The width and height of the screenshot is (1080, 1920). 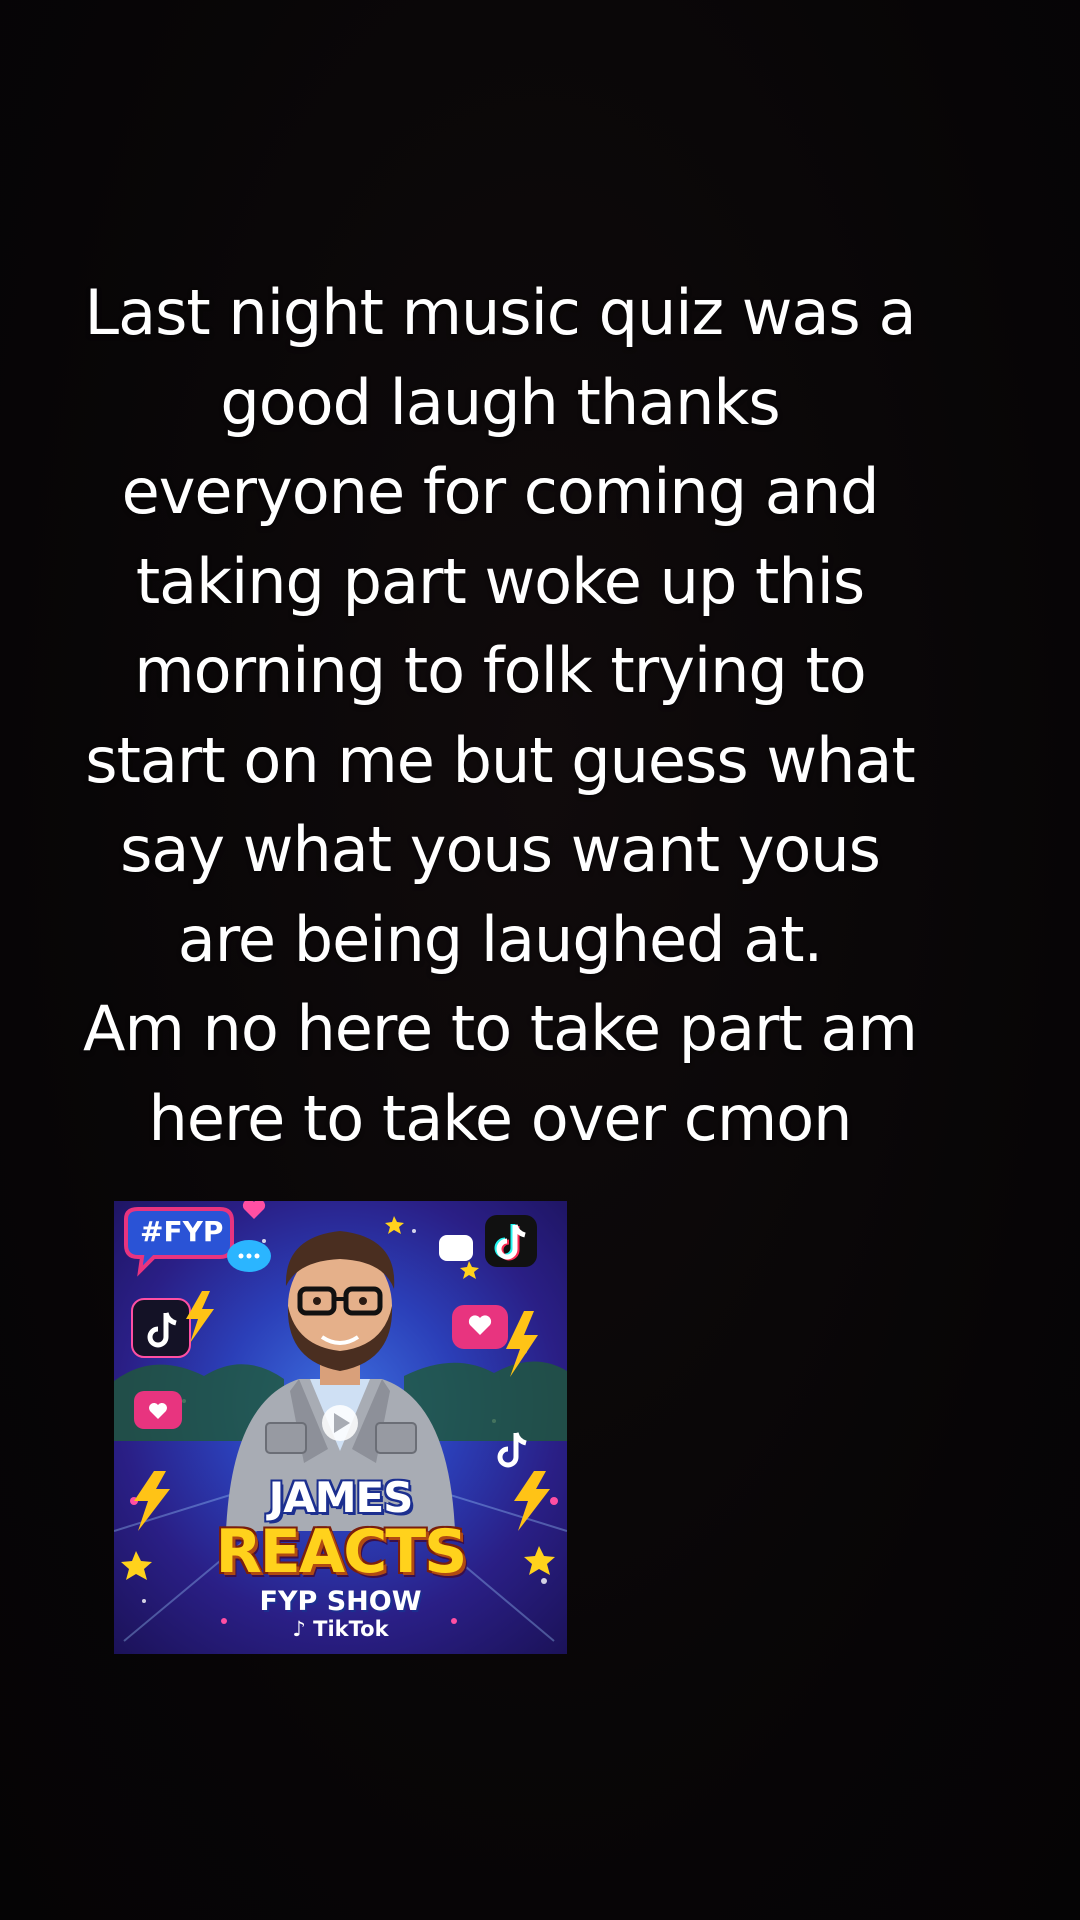 I want to click on caption-line: Am no here to take part am, so click(x=500, y=1028).